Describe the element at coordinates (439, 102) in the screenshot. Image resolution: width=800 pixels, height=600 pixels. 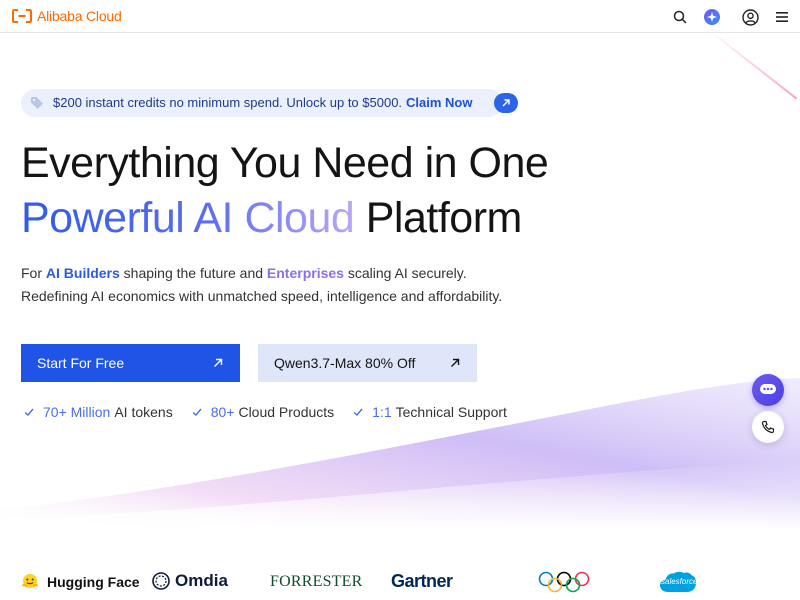
I see `claim-now-link: Claim Now` at that location.